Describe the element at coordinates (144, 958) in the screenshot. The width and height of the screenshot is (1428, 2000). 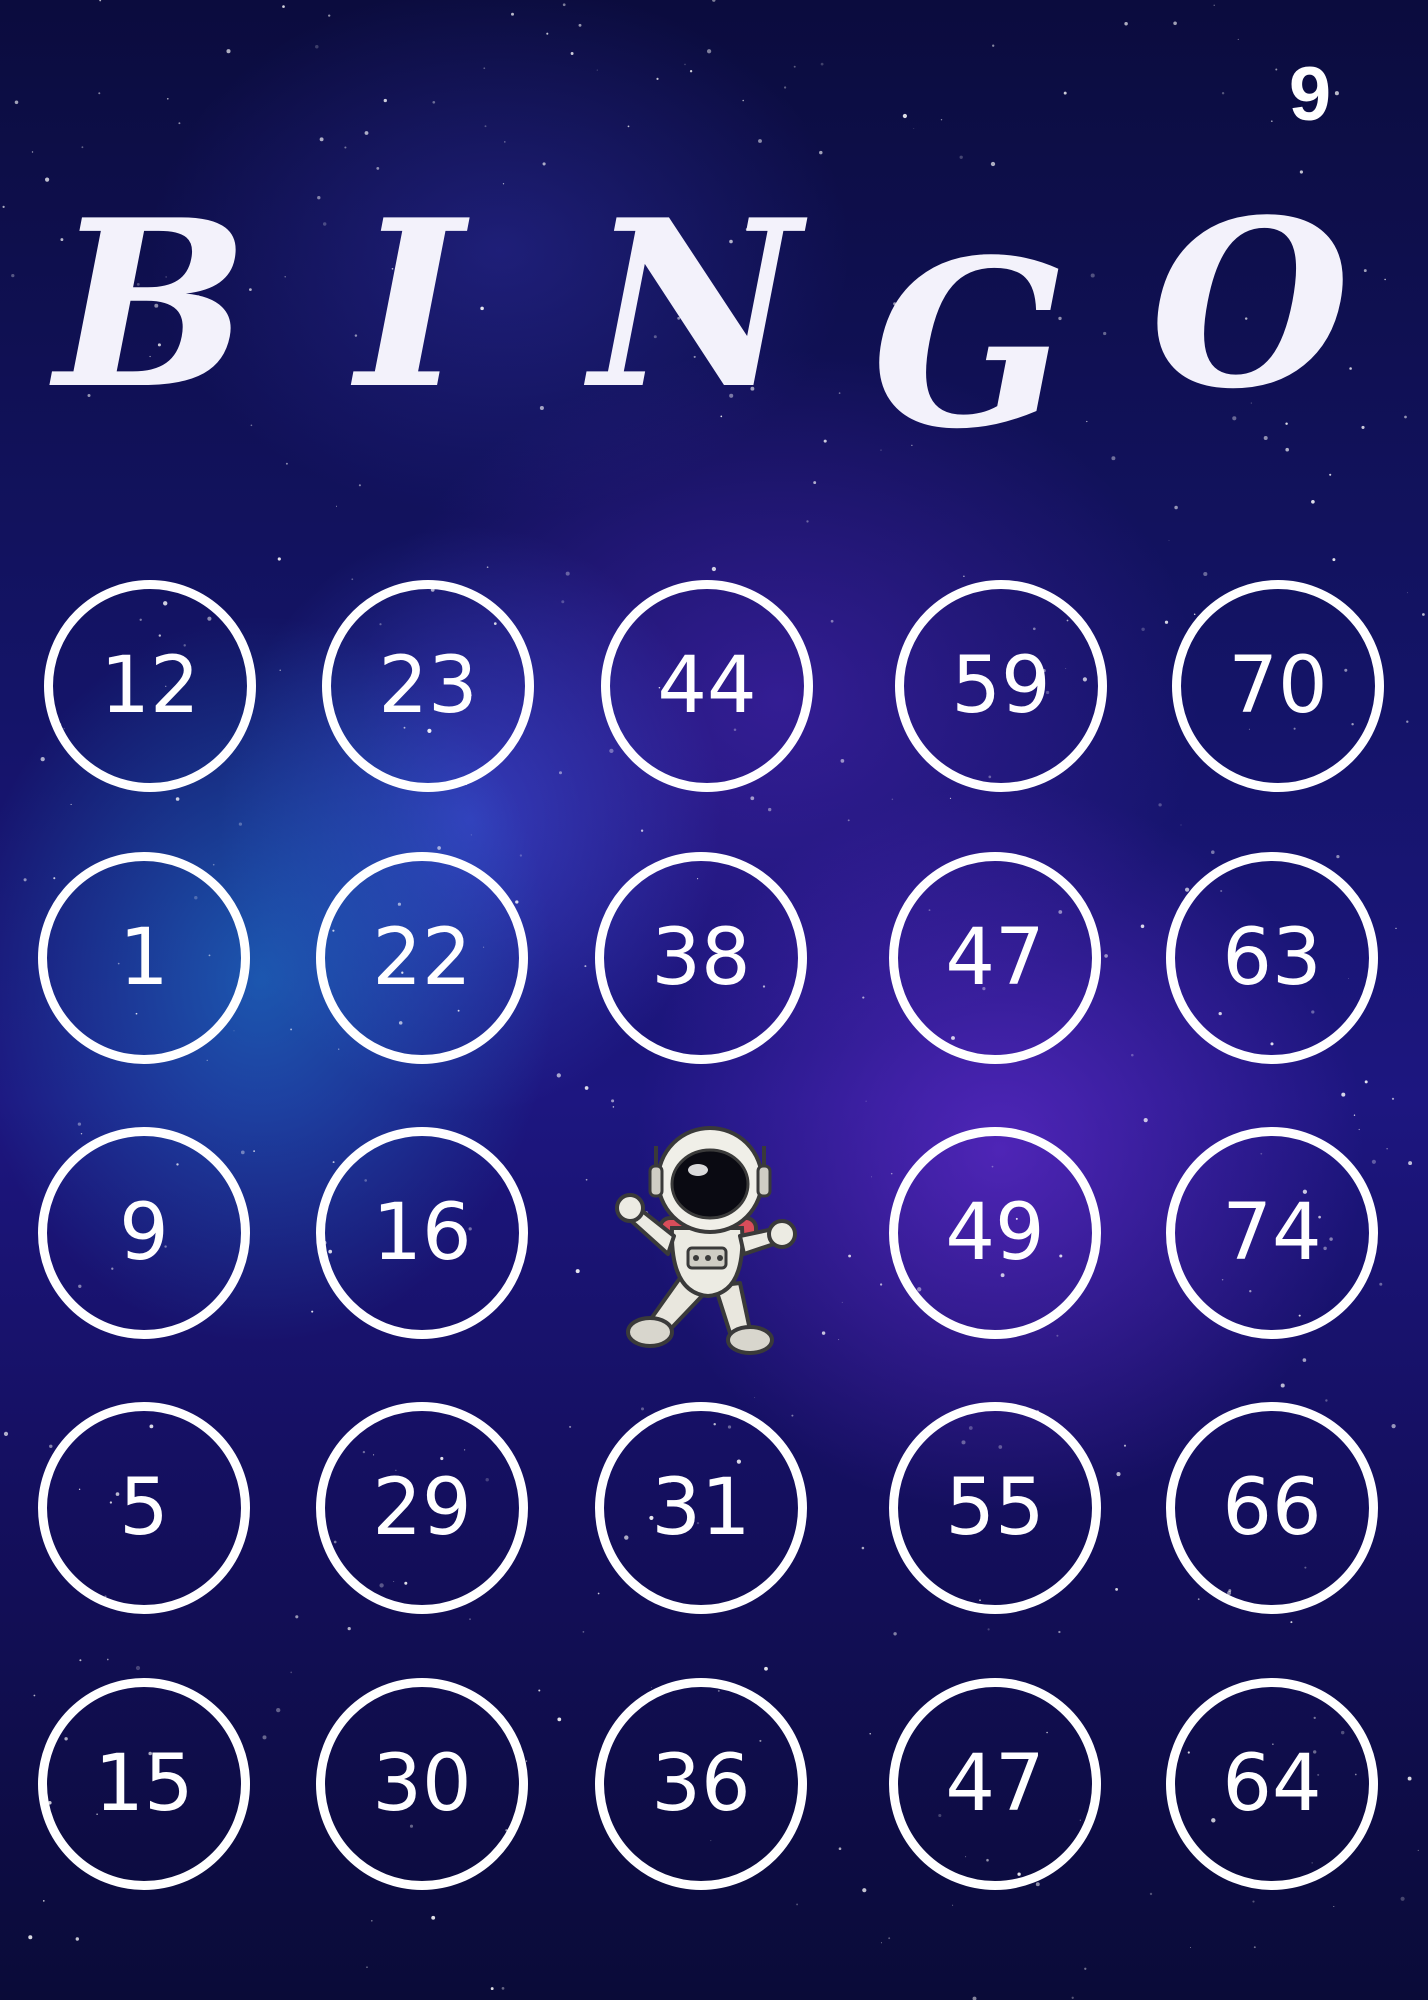
I see `bingo-cell-b2: 1` at that location.